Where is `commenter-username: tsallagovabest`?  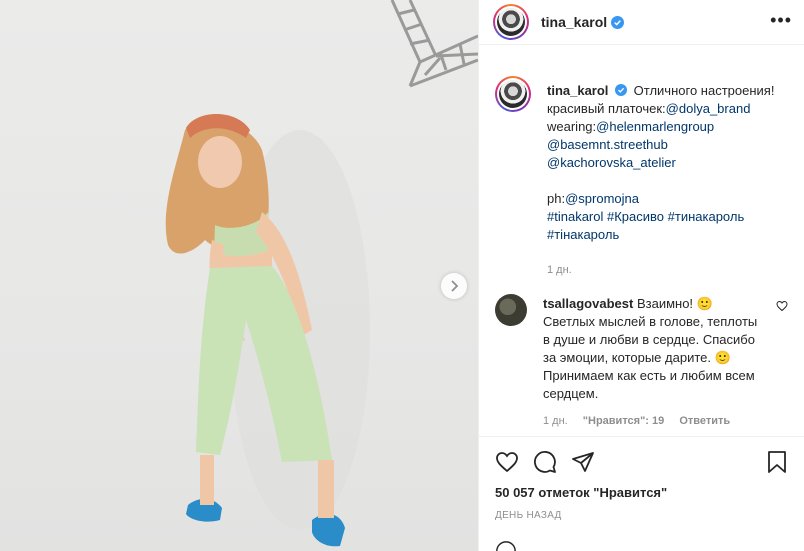 commenter-username: tsallagovabest is located at coordinates (588, 303).